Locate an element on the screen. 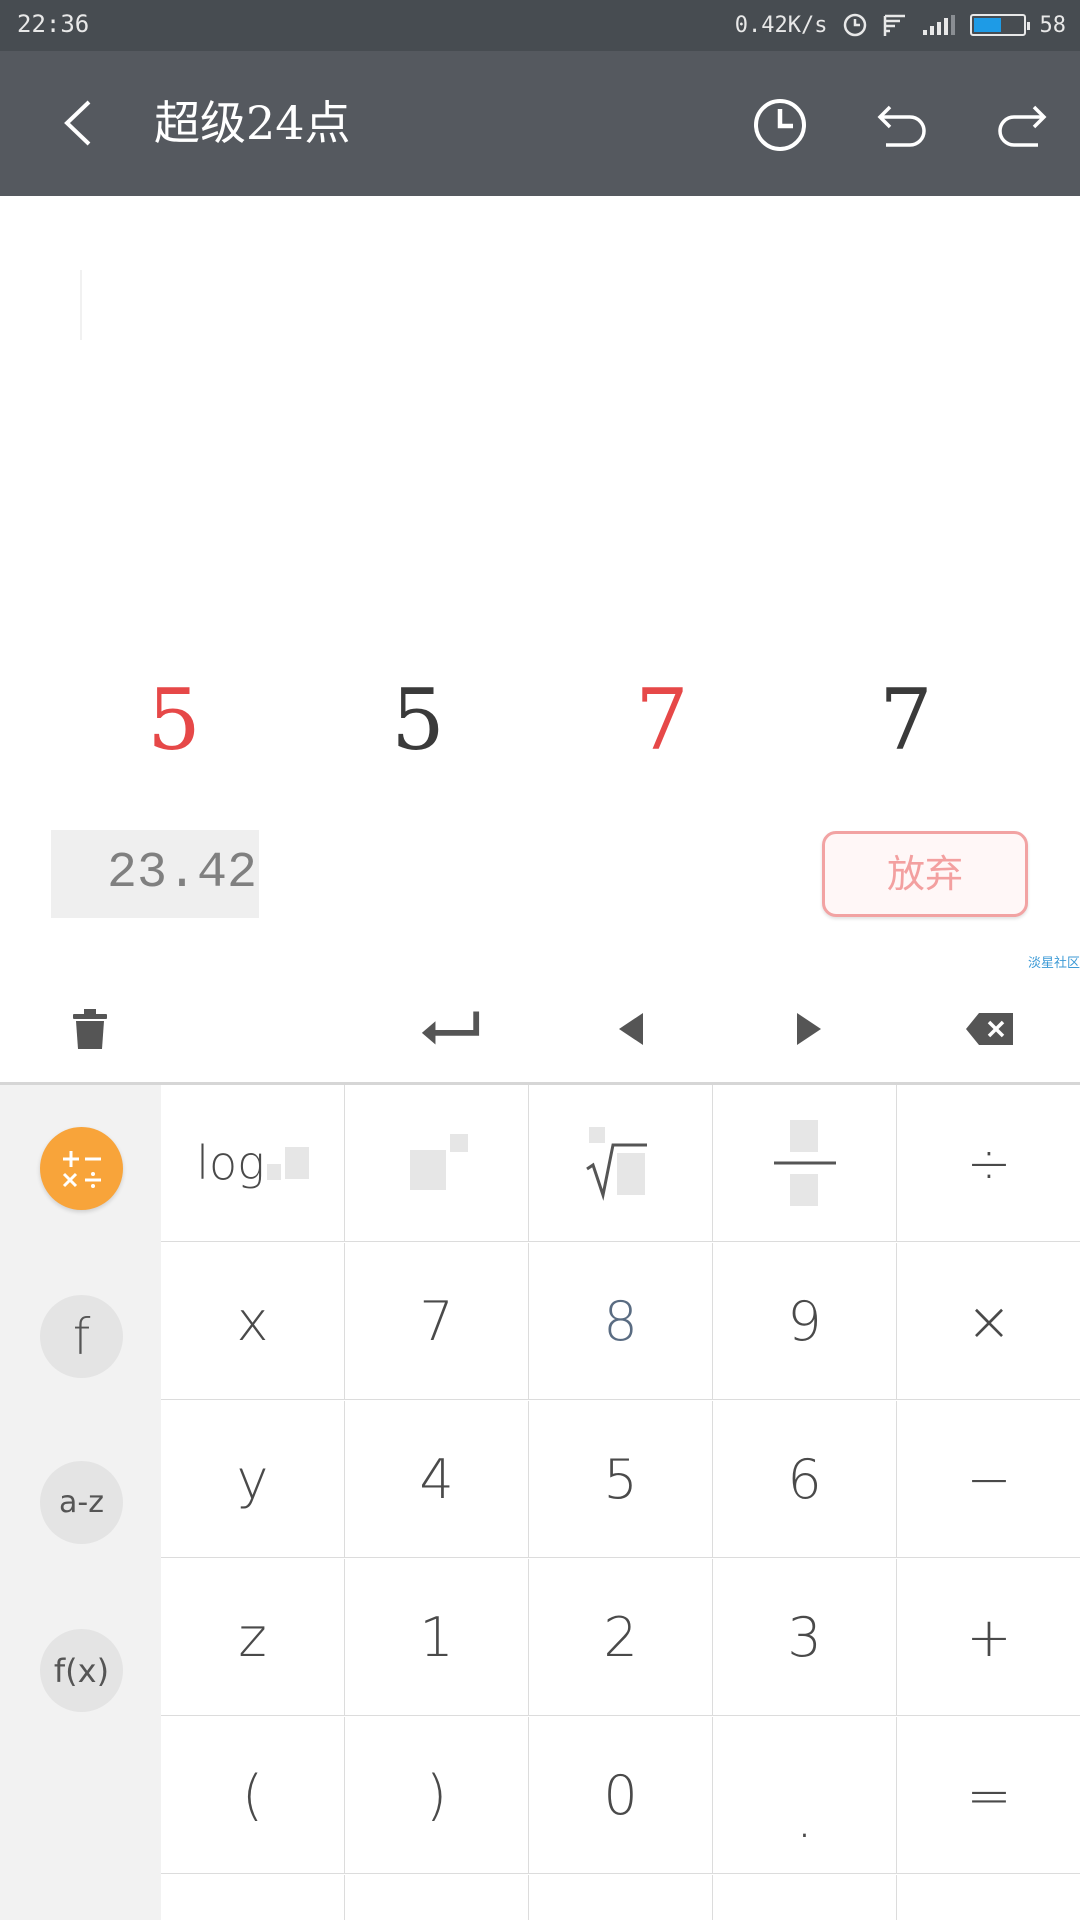 The width and height of the screenshot is (1080, 1920). clear-button is located at coordinates (90, 1029).